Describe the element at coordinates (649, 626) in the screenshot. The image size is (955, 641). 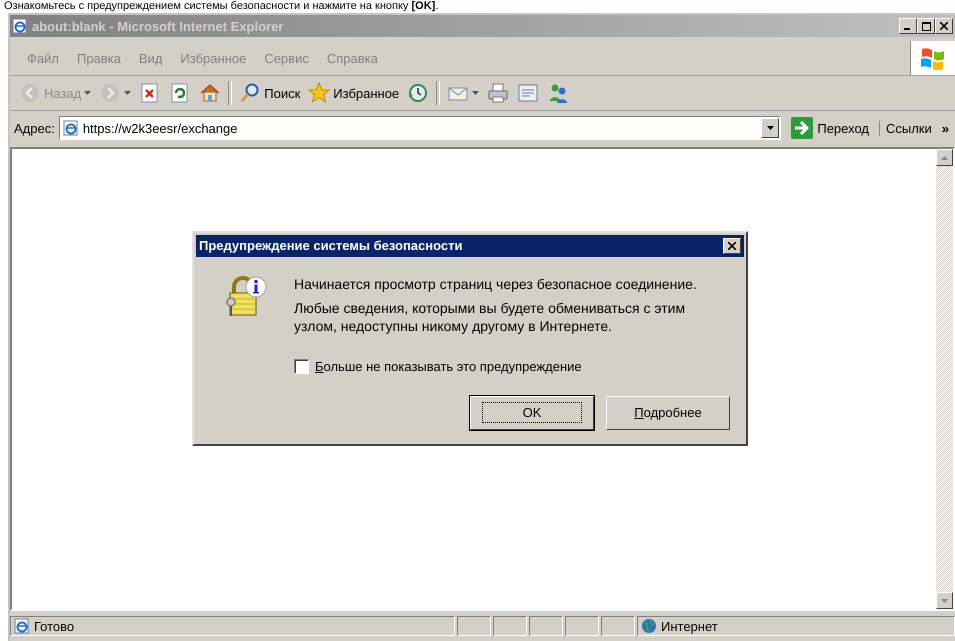
I see `globe-icon` at that location.